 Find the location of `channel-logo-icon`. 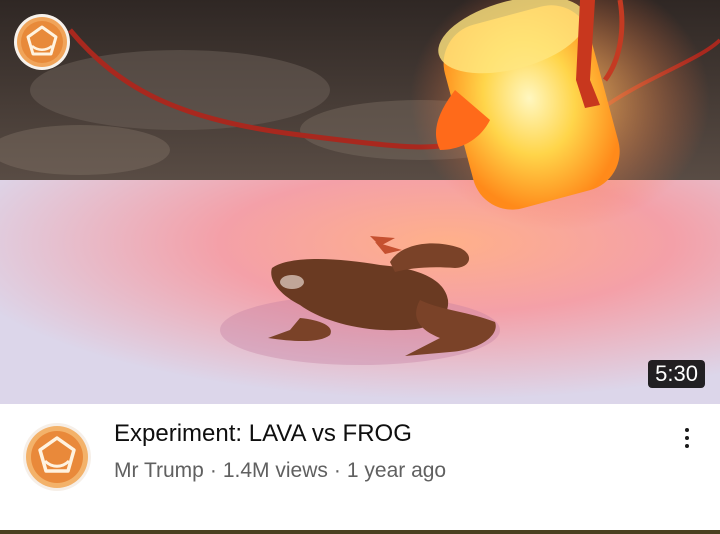

channel-logo-icon is located at coordinates (42, 42).